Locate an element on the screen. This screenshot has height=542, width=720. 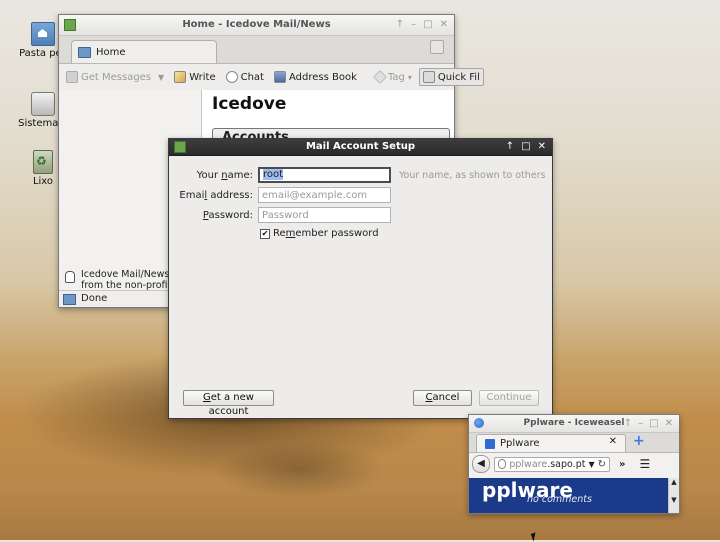
get-messages-icon is located at coordinates (72, 77).